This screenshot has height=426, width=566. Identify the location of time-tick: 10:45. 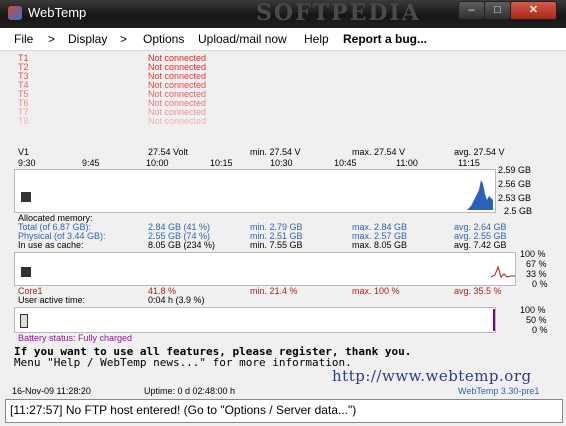
(345, 163).